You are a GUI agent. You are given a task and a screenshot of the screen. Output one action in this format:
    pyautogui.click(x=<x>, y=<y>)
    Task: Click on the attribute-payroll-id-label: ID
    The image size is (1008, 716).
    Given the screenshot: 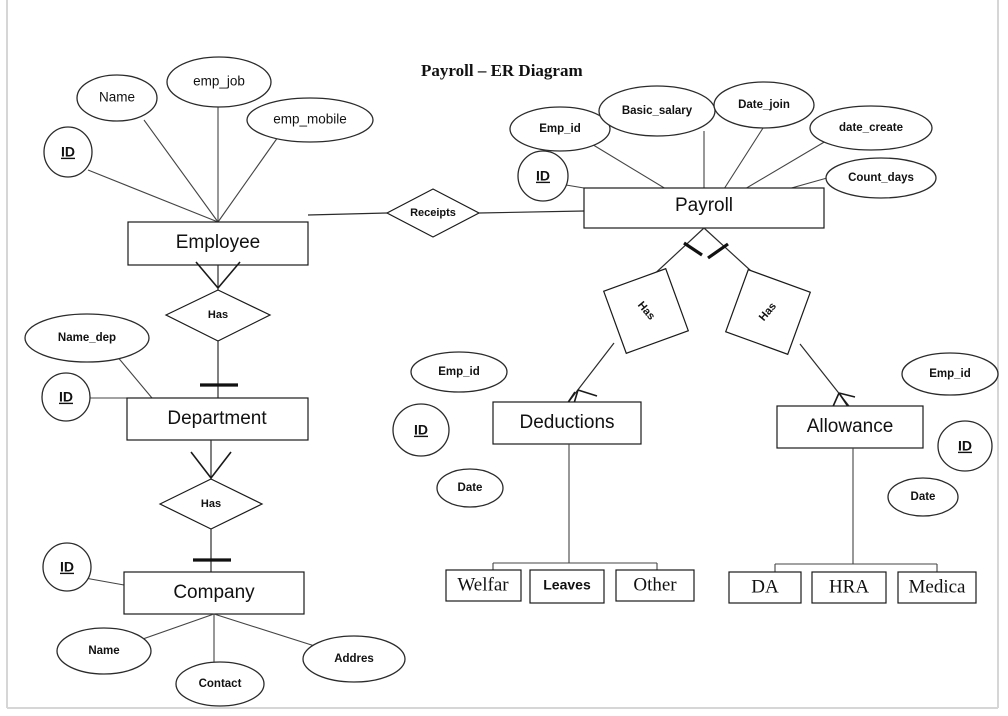 What is the action you would take?
    pyautogui.click(x=543, y=176)
    